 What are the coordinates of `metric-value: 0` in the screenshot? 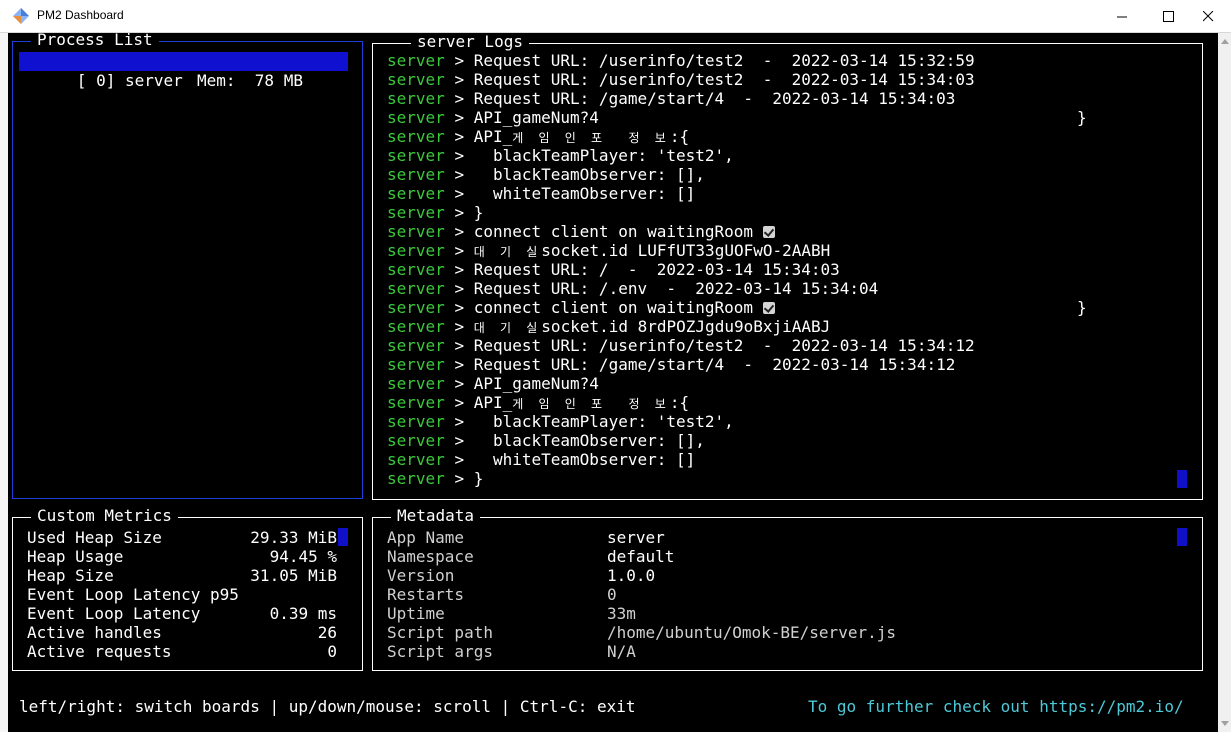 It's located at (332, 651).